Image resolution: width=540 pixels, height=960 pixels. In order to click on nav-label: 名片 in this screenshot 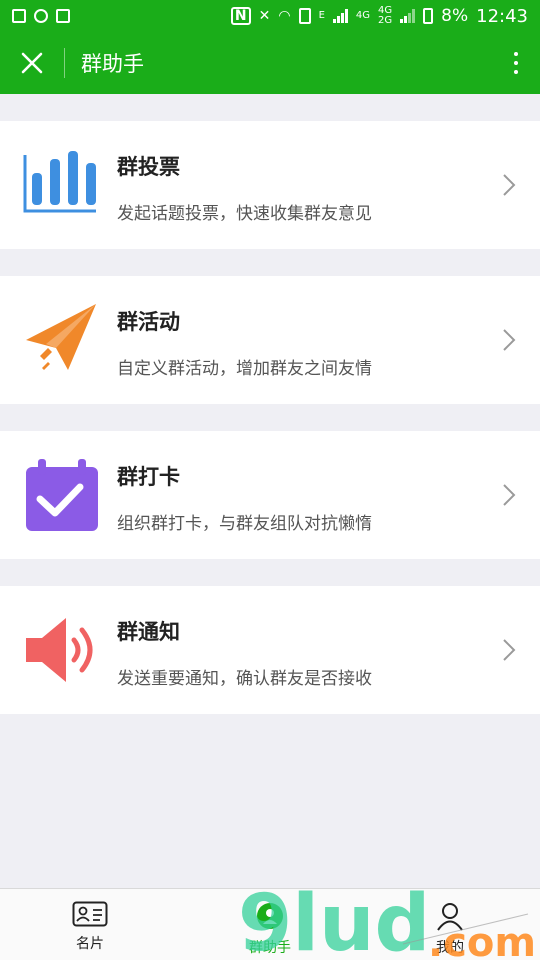, I will do `click(90, 944)`.